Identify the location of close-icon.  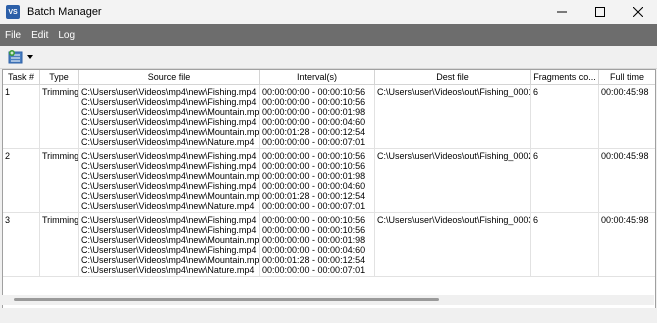
(638, 12).